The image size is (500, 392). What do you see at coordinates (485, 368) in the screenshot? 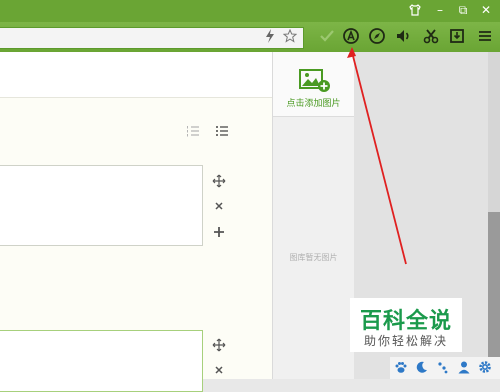
I see `settings-icon` at bounding box center [485, 368].